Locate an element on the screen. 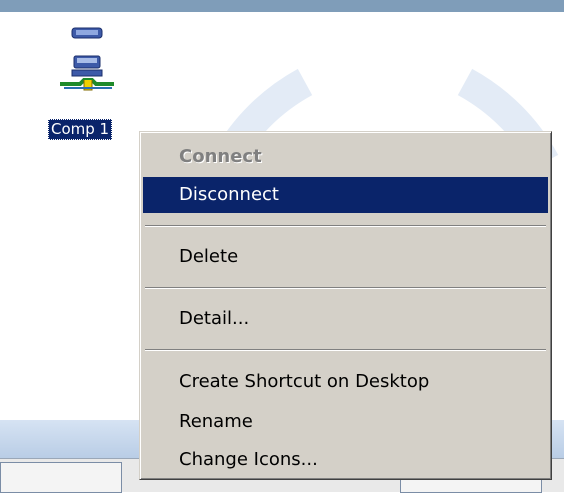 This screenshot has width=564, height=493. menu-item-disconnect: Disconnect is located at coordinates (345, 195).